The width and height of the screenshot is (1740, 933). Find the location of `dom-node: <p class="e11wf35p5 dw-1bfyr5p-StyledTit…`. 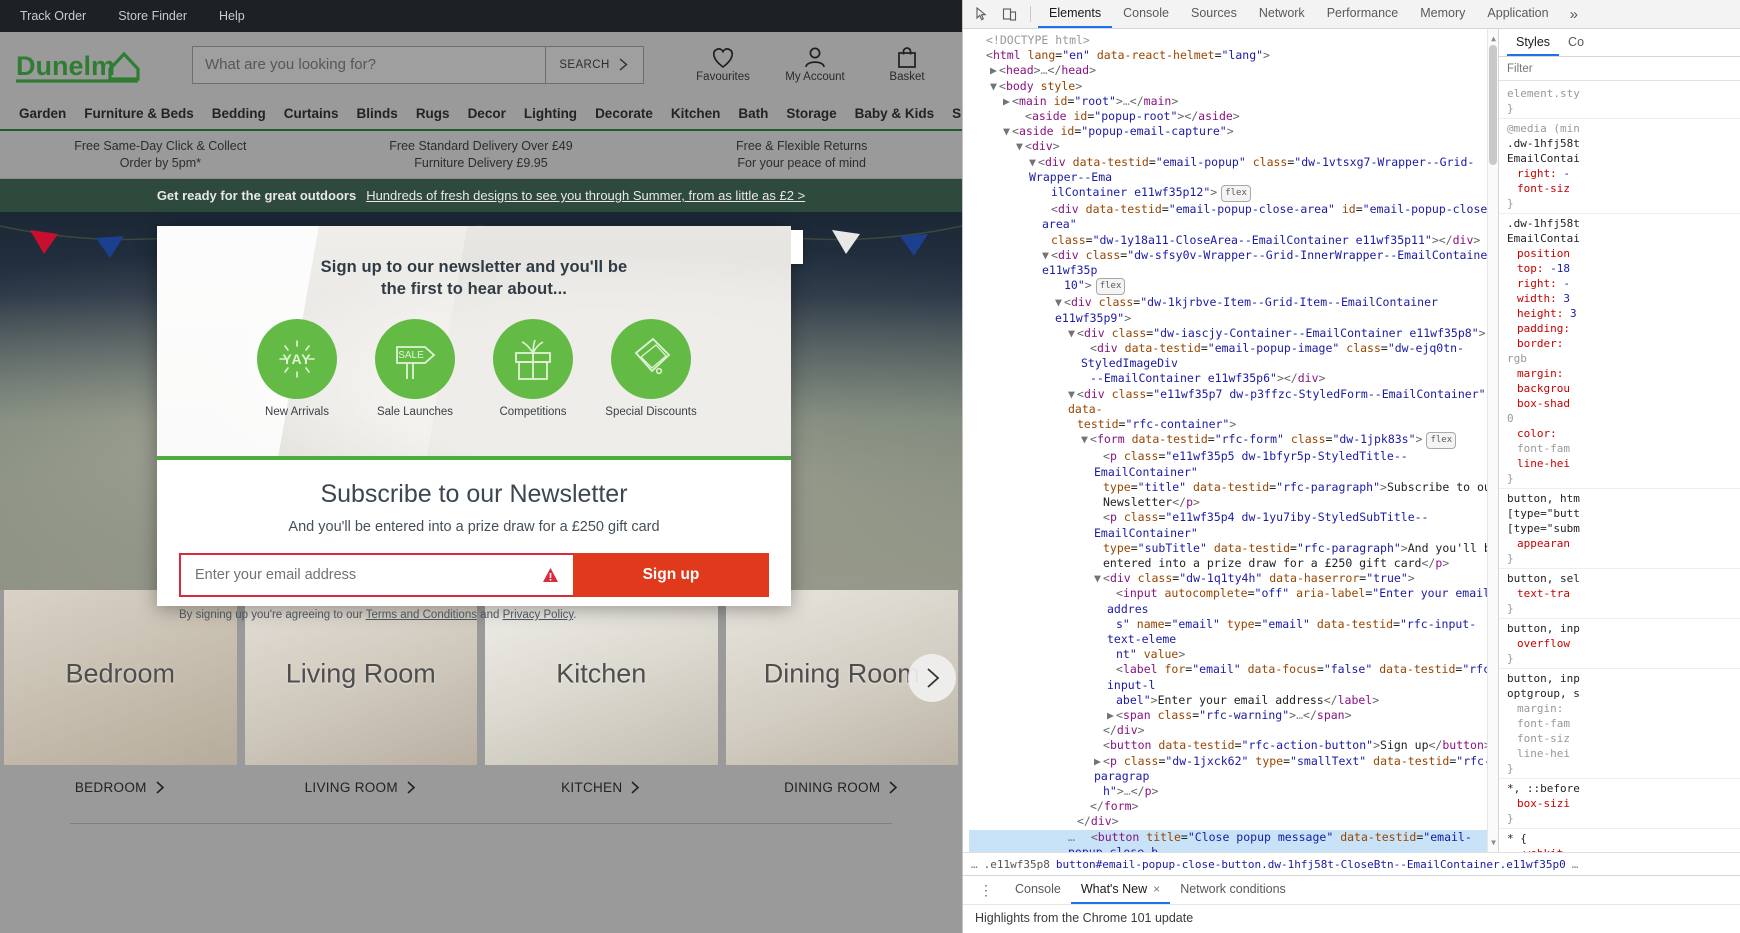

dom-node: <p class="e11wf35p5 dw-1bfyr5p-StyledTit… is located at coordinates (1233, 464).